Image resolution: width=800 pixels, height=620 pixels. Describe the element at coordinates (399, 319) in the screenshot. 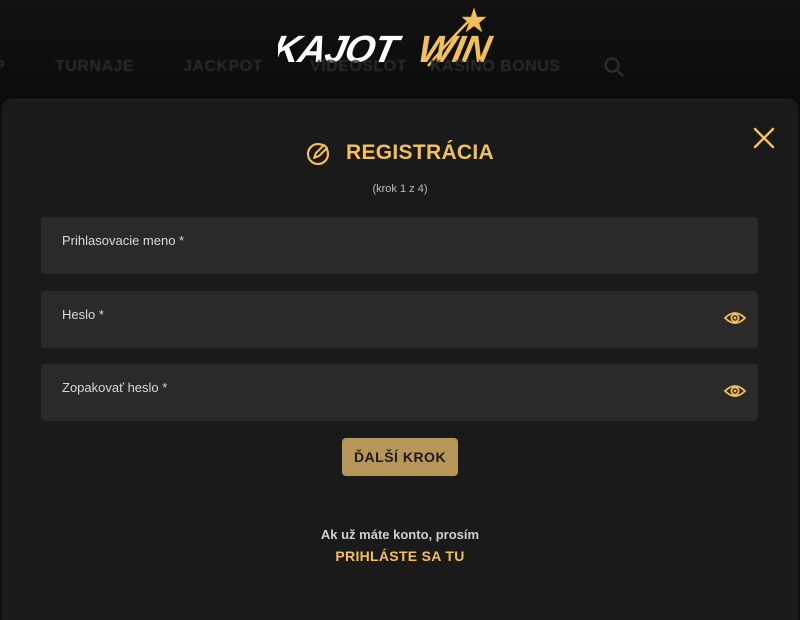

I see `password-field: Heslo *` at that location.